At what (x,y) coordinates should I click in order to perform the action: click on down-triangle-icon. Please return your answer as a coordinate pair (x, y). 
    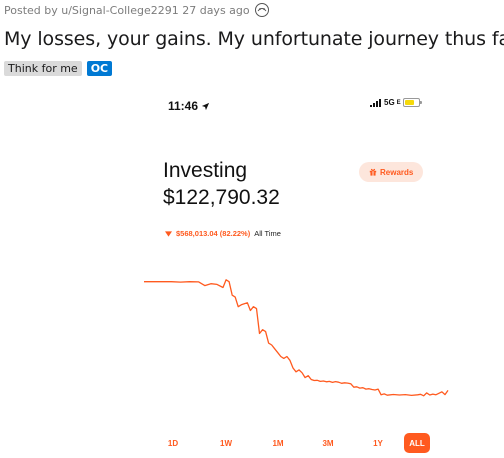
    Looking at the image, I should click on (168, 233).